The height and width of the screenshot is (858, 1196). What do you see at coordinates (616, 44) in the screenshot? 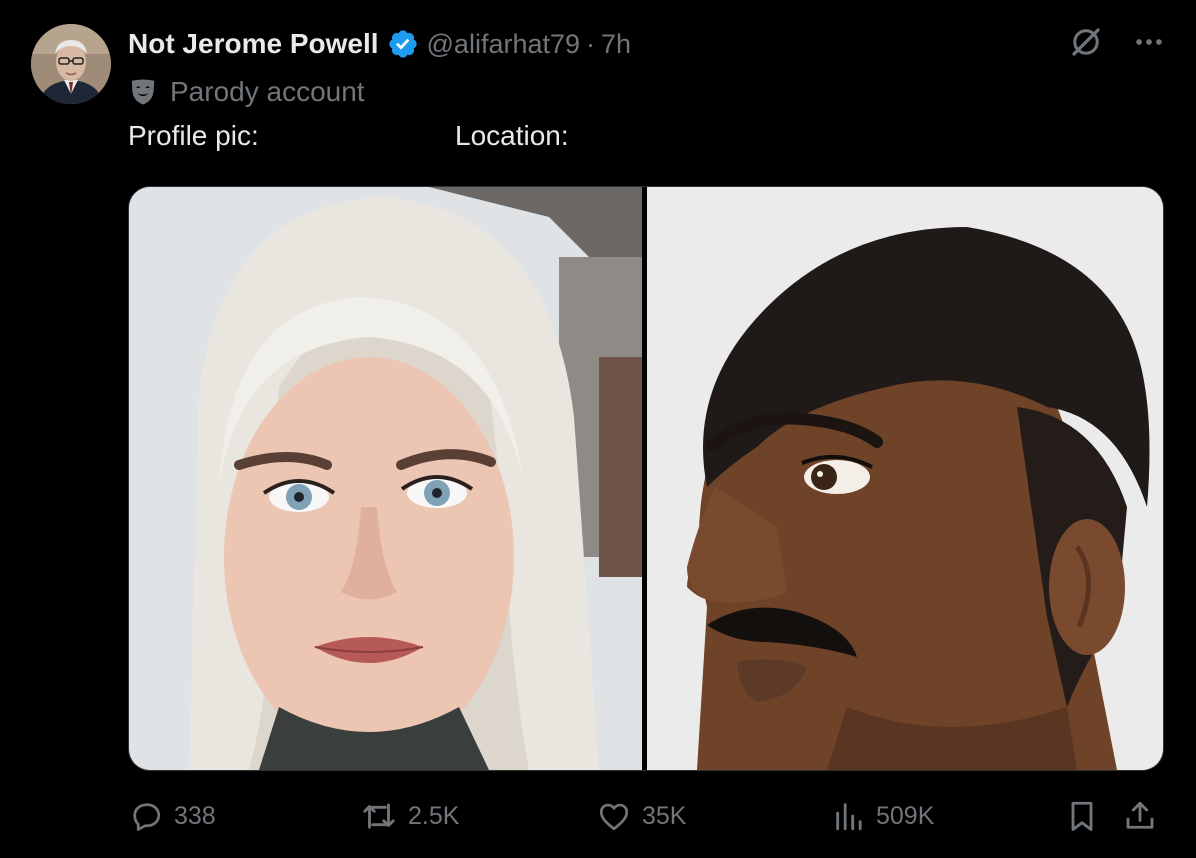
I see `timestamp: 7h` at bounding box center [616, 44].